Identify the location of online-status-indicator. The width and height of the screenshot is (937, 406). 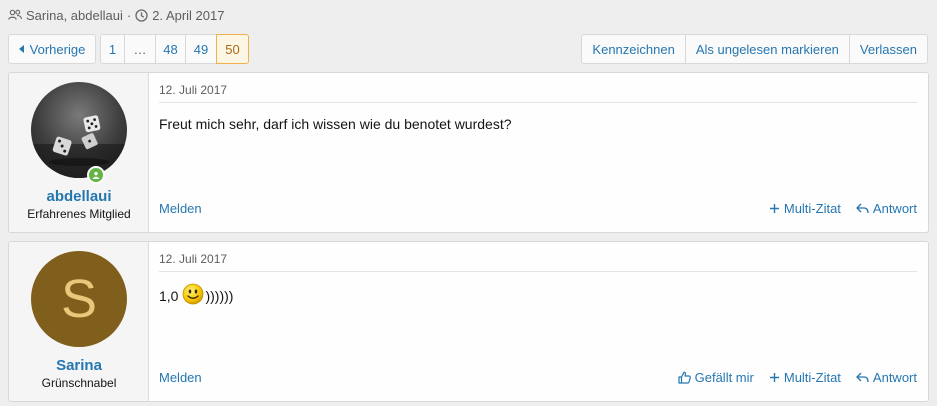
(96, 175).